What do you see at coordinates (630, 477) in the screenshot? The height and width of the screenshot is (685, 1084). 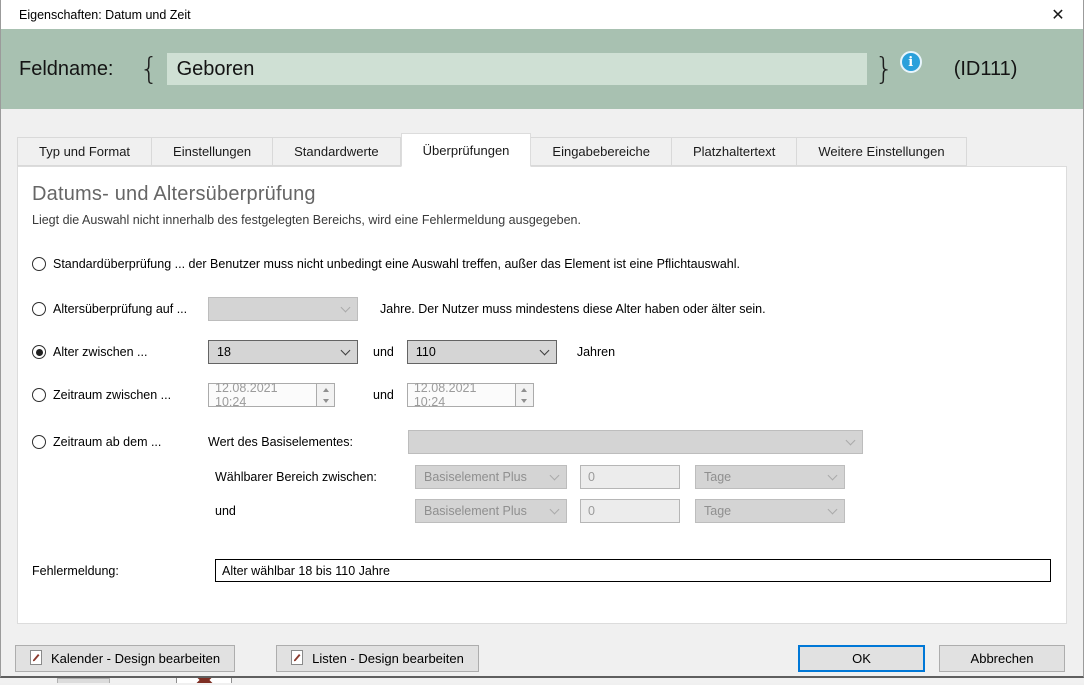 I see `range-from-number-field: 0` at bounding box center [630, 477].